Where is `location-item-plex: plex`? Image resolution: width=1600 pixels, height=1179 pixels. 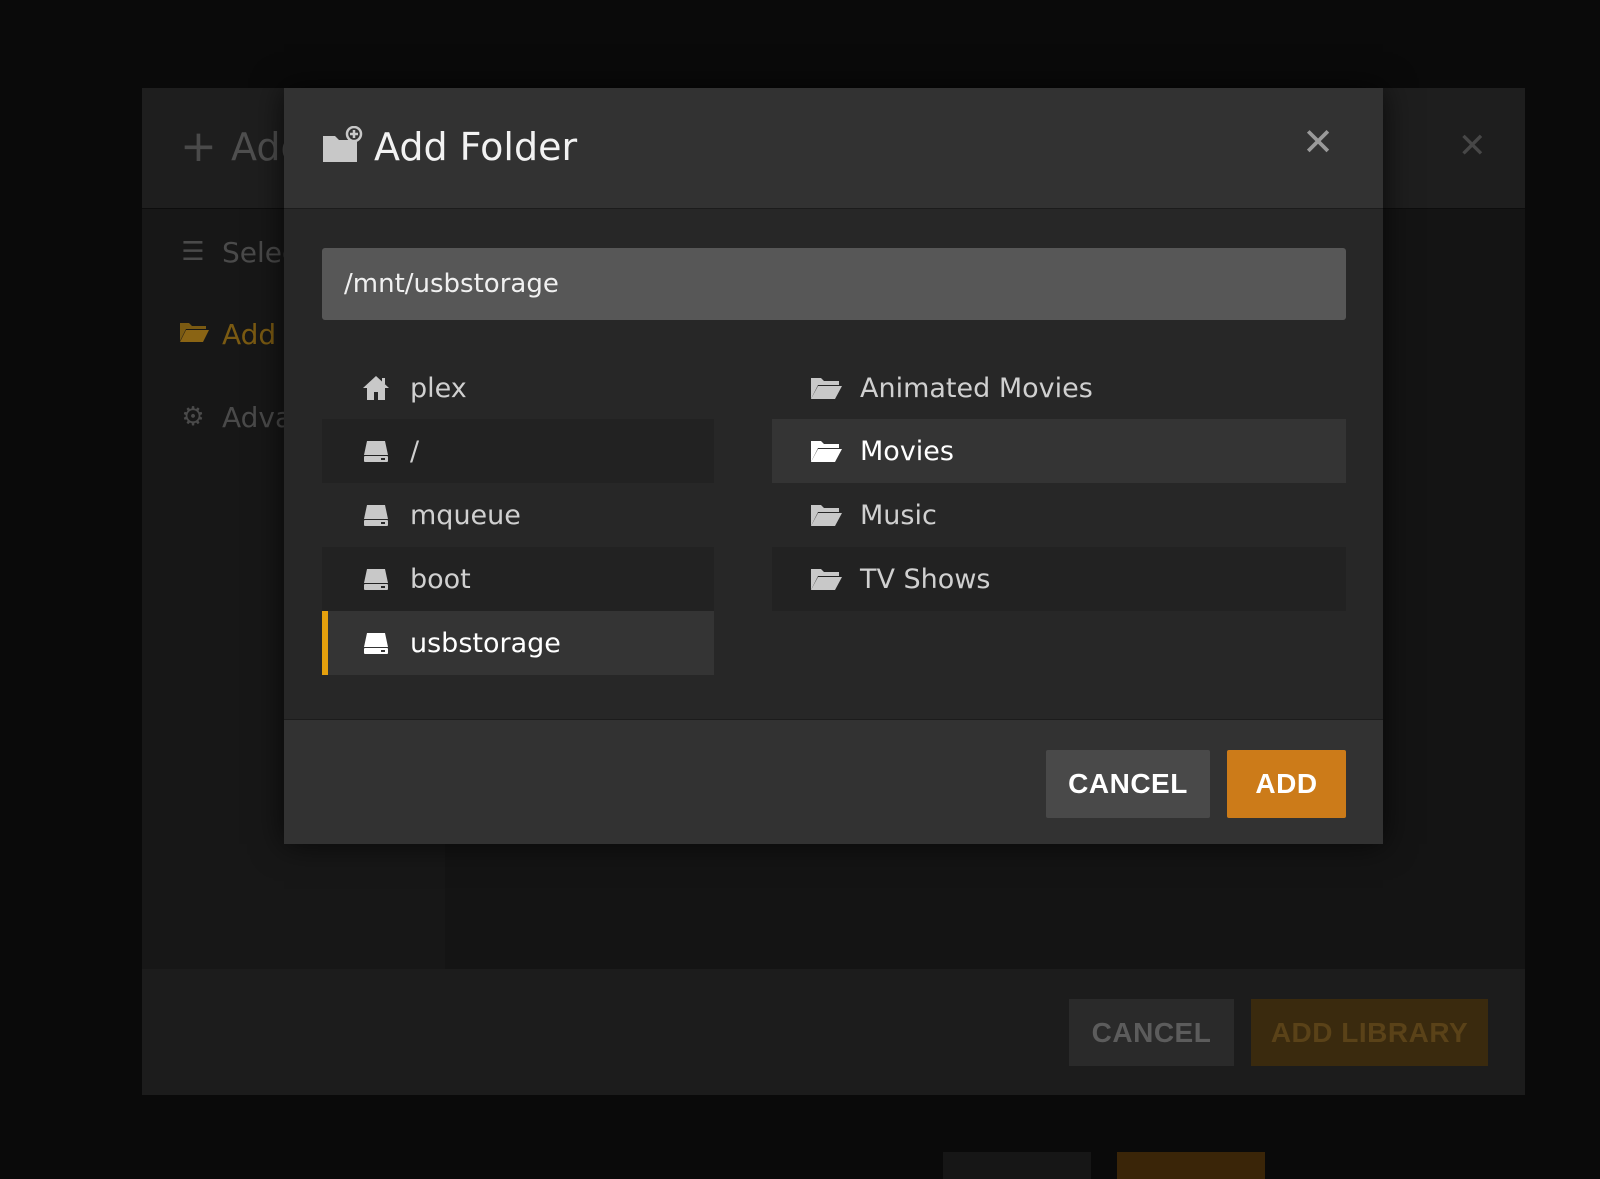
location-item-plex: plex is located at coordinates (518, 388).